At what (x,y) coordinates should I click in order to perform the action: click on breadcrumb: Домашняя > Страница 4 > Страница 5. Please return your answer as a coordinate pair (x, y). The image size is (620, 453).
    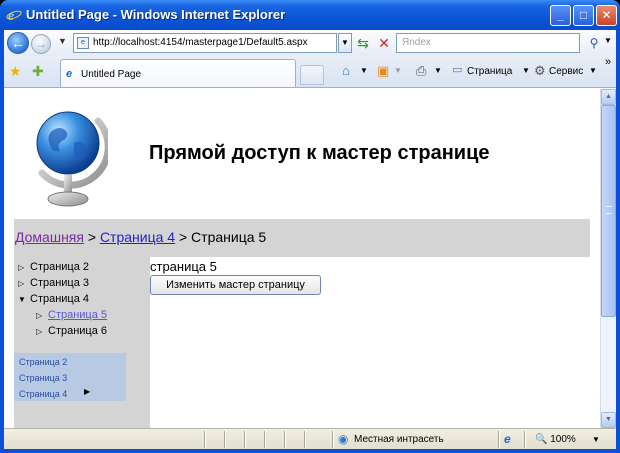
    Looking at the image, I should click on (302, 238).